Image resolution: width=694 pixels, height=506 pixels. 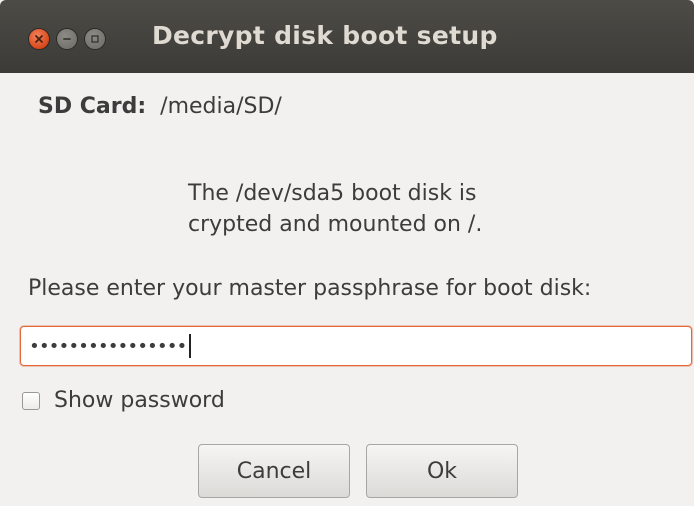 I want to click on info-line-1: The /dev/sda5 boot disk is, so click(x=332, y=193).